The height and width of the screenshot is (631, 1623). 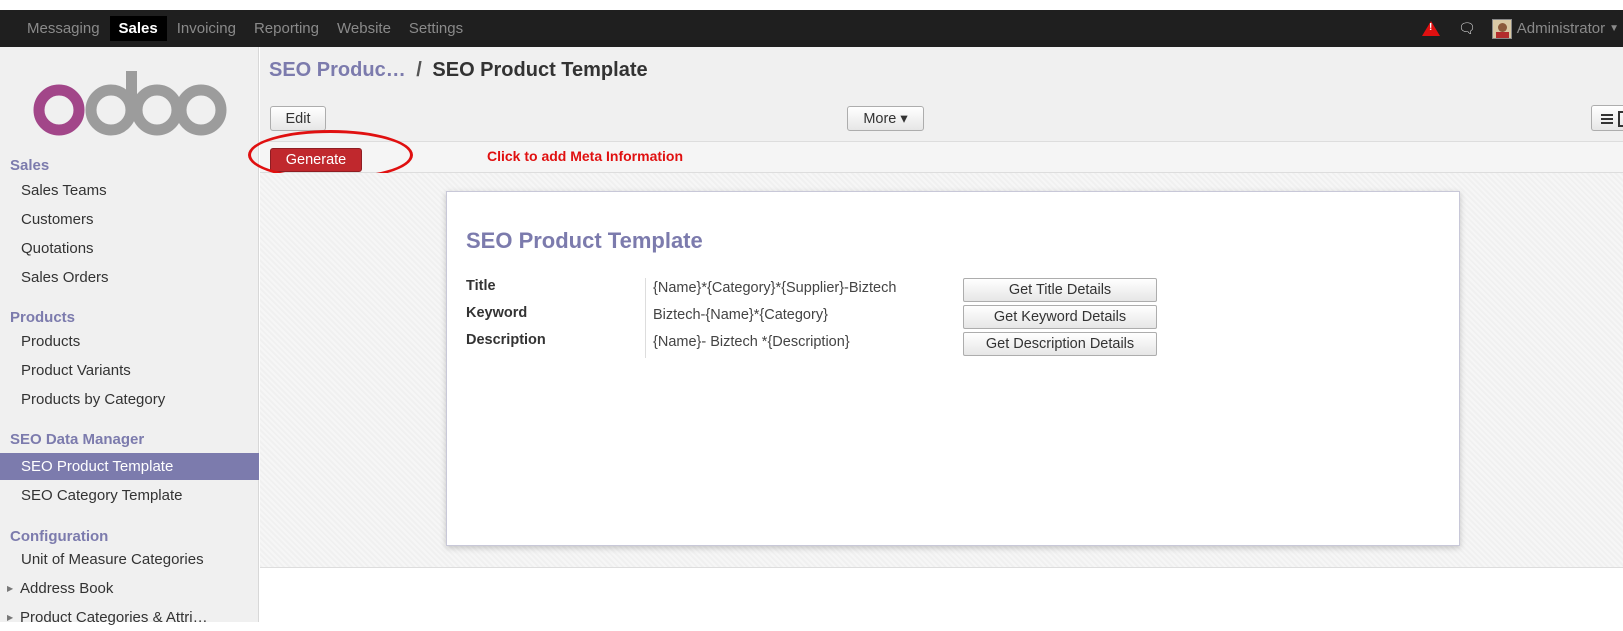 I want to click on warning-icon, so click(x=1430, y=28).